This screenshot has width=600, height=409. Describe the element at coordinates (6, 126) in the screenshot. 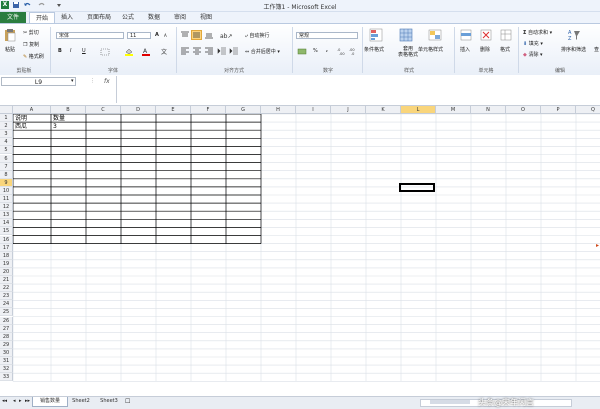

I see `row-header-2: 2` at that location.